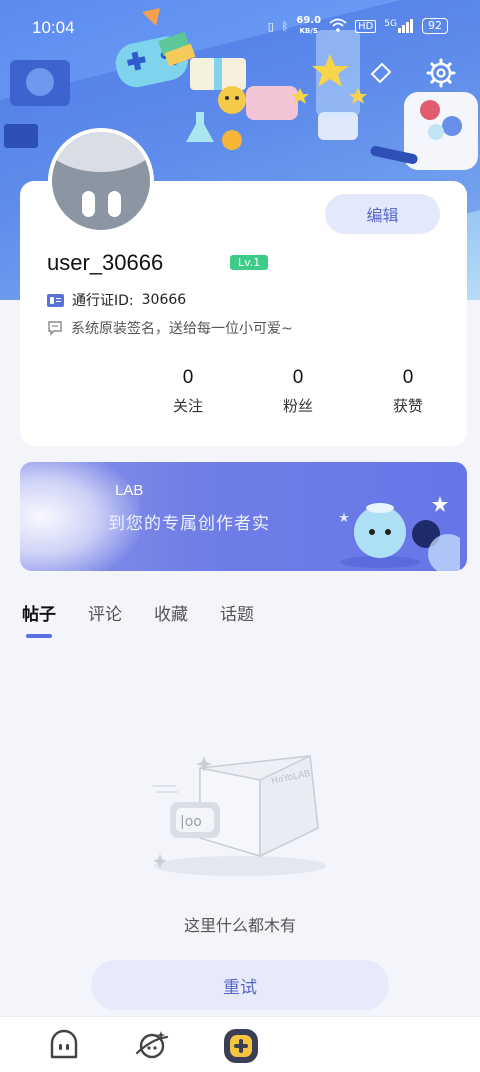  What do you see at coordinates (39, 619) in the screenshot?
I see `tab-posts: 帖子` at bounding box center [39, 619].